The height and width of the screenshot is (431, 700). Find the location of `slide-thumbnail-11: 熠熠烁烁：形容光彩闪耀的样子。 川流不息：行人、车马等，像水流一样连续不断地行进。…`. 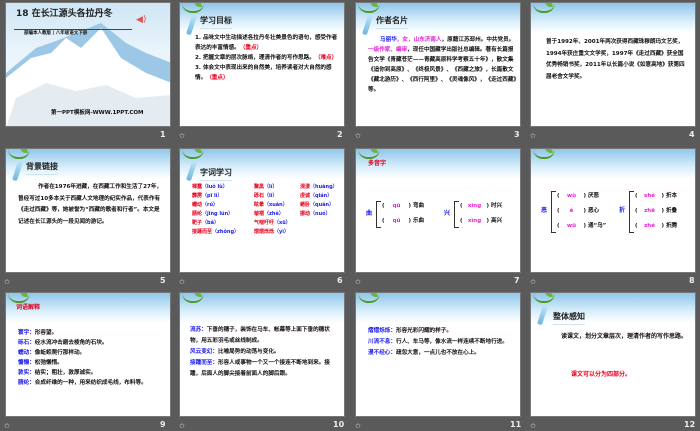

slide-thumbnail-11: 熠熠烁烁：形容光彩闪耀的样子。 川流不息：行人、车马等，像水流一样连续不断地行进。… is located at coordinates (438, 354).